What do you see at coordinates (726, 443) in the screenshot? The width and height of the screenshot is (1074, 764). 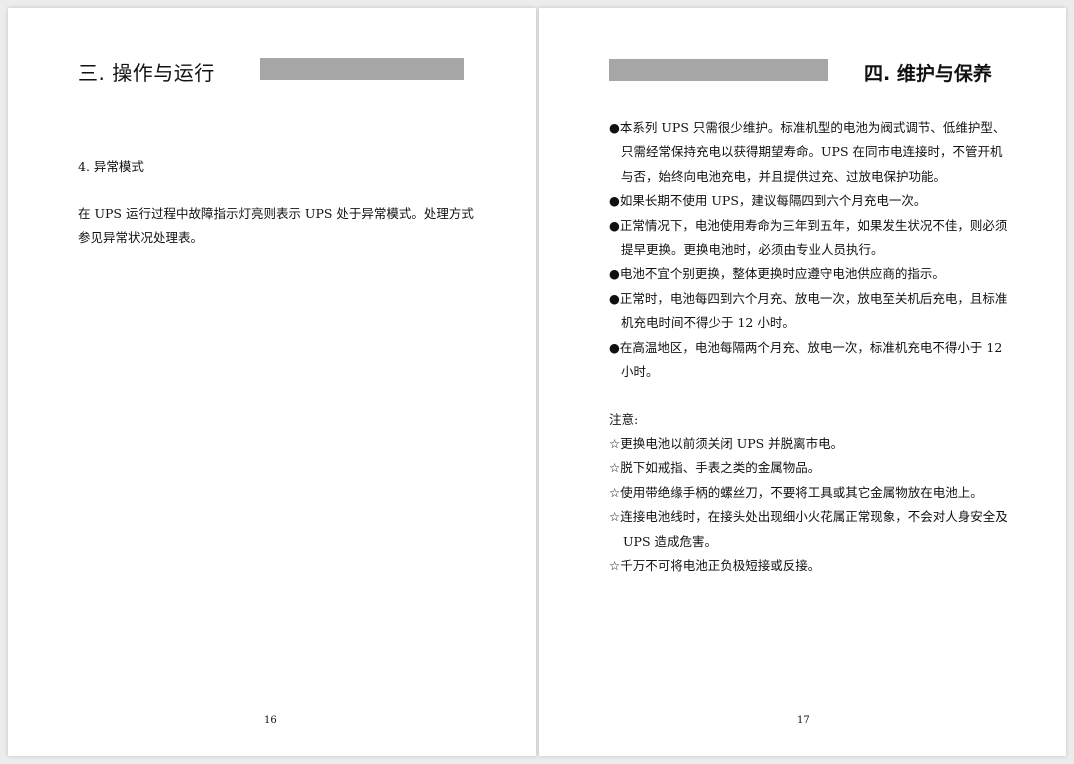 I see `note-item: ☆更换电池以前须关闭 UPS 并脱离市电。` at bounding box center [726, 443].